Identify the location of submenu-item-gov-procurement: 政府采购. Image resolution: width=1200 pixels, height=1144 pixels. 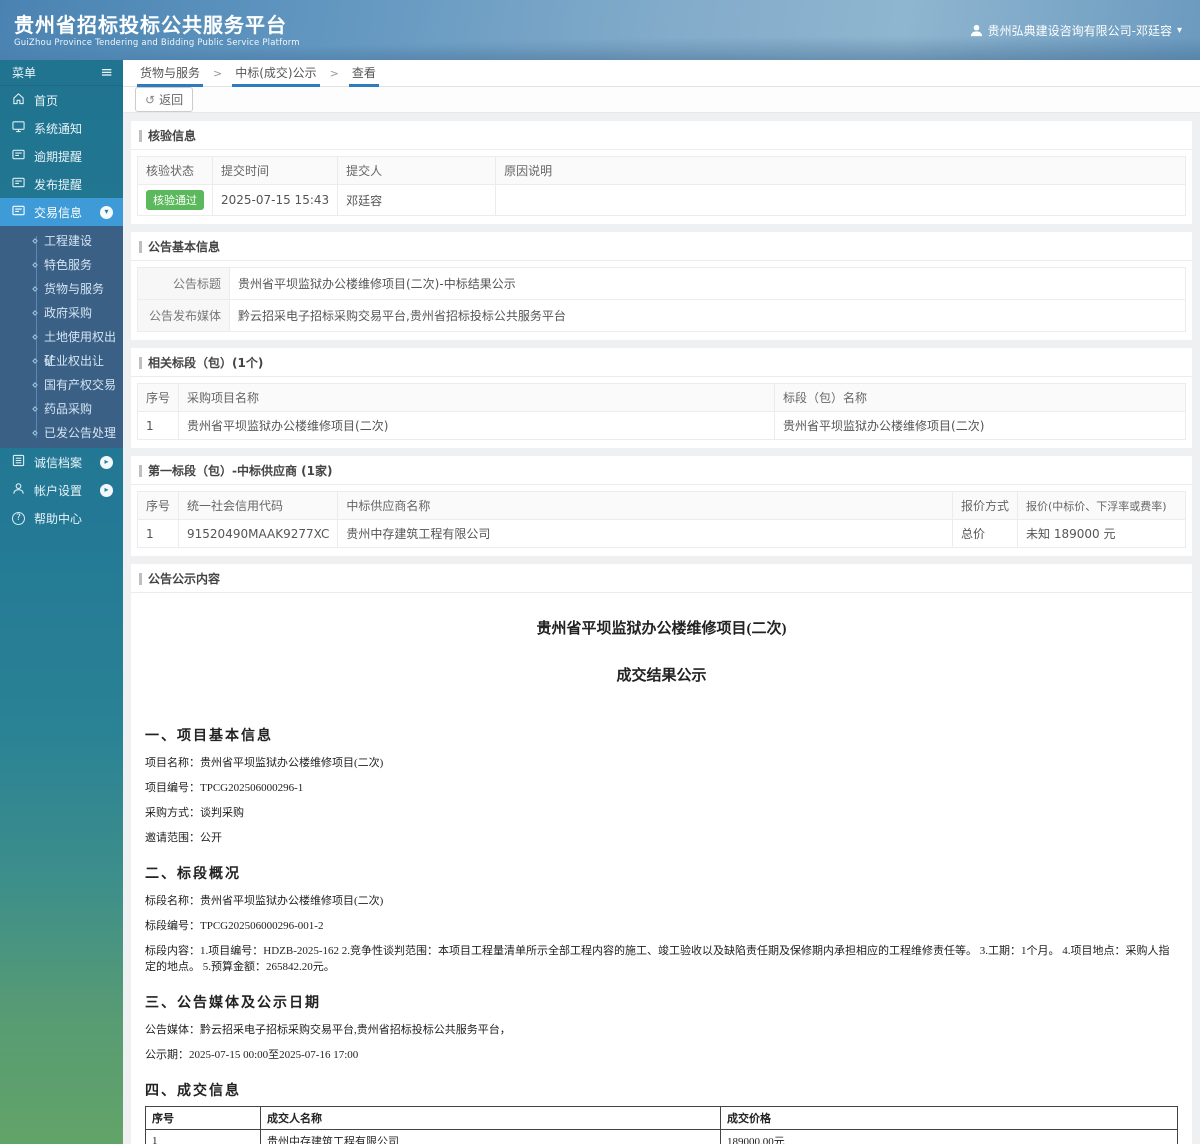
(61, 313).